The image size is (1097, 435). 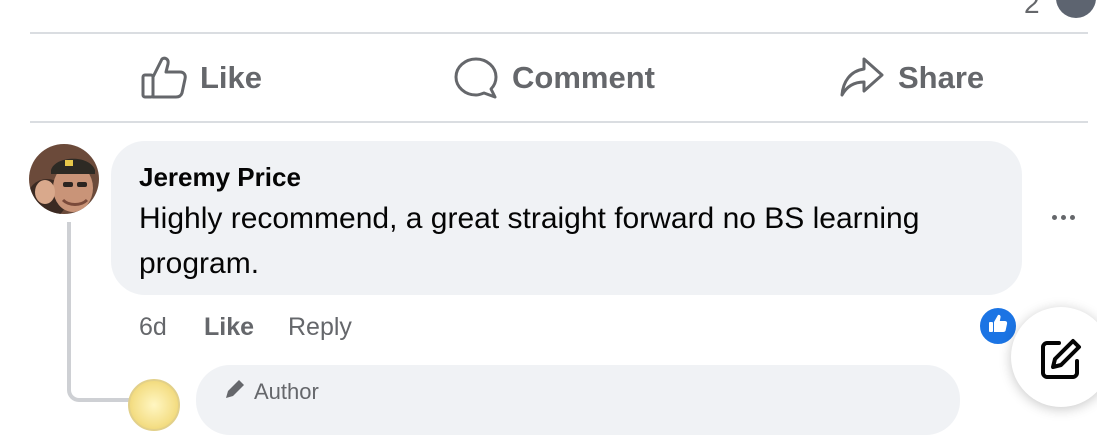 What do you see at coordinates (583, 77) in the screenshot?
I see `comment-label: Comment` at bounding box center [583, 77].